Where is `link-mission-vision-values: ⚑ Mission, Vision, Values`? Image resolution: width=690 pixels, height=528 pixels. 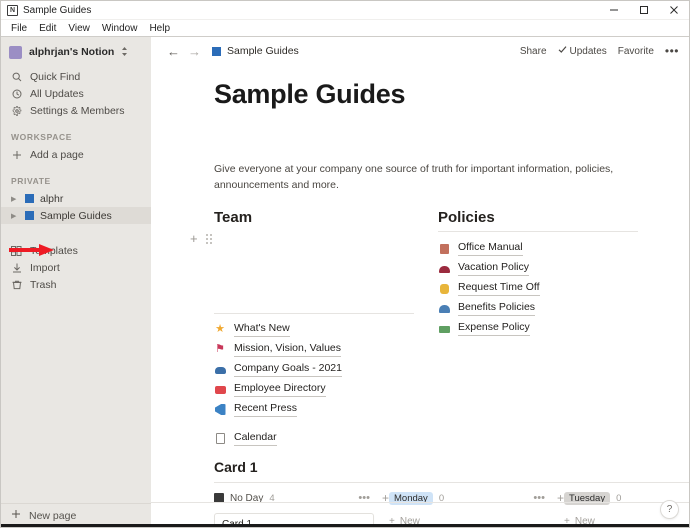 link-mission-vision-values: ⚑ Mission, Vision, Values is located at coordinates (314, 350).